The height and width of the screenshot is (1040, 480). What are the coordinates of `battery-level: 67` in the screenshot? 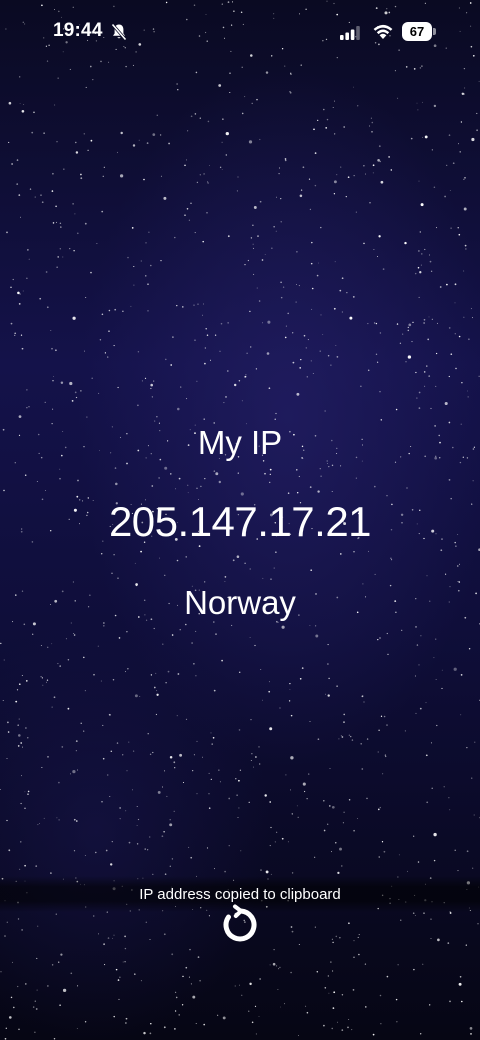 It's located at (417, 31).